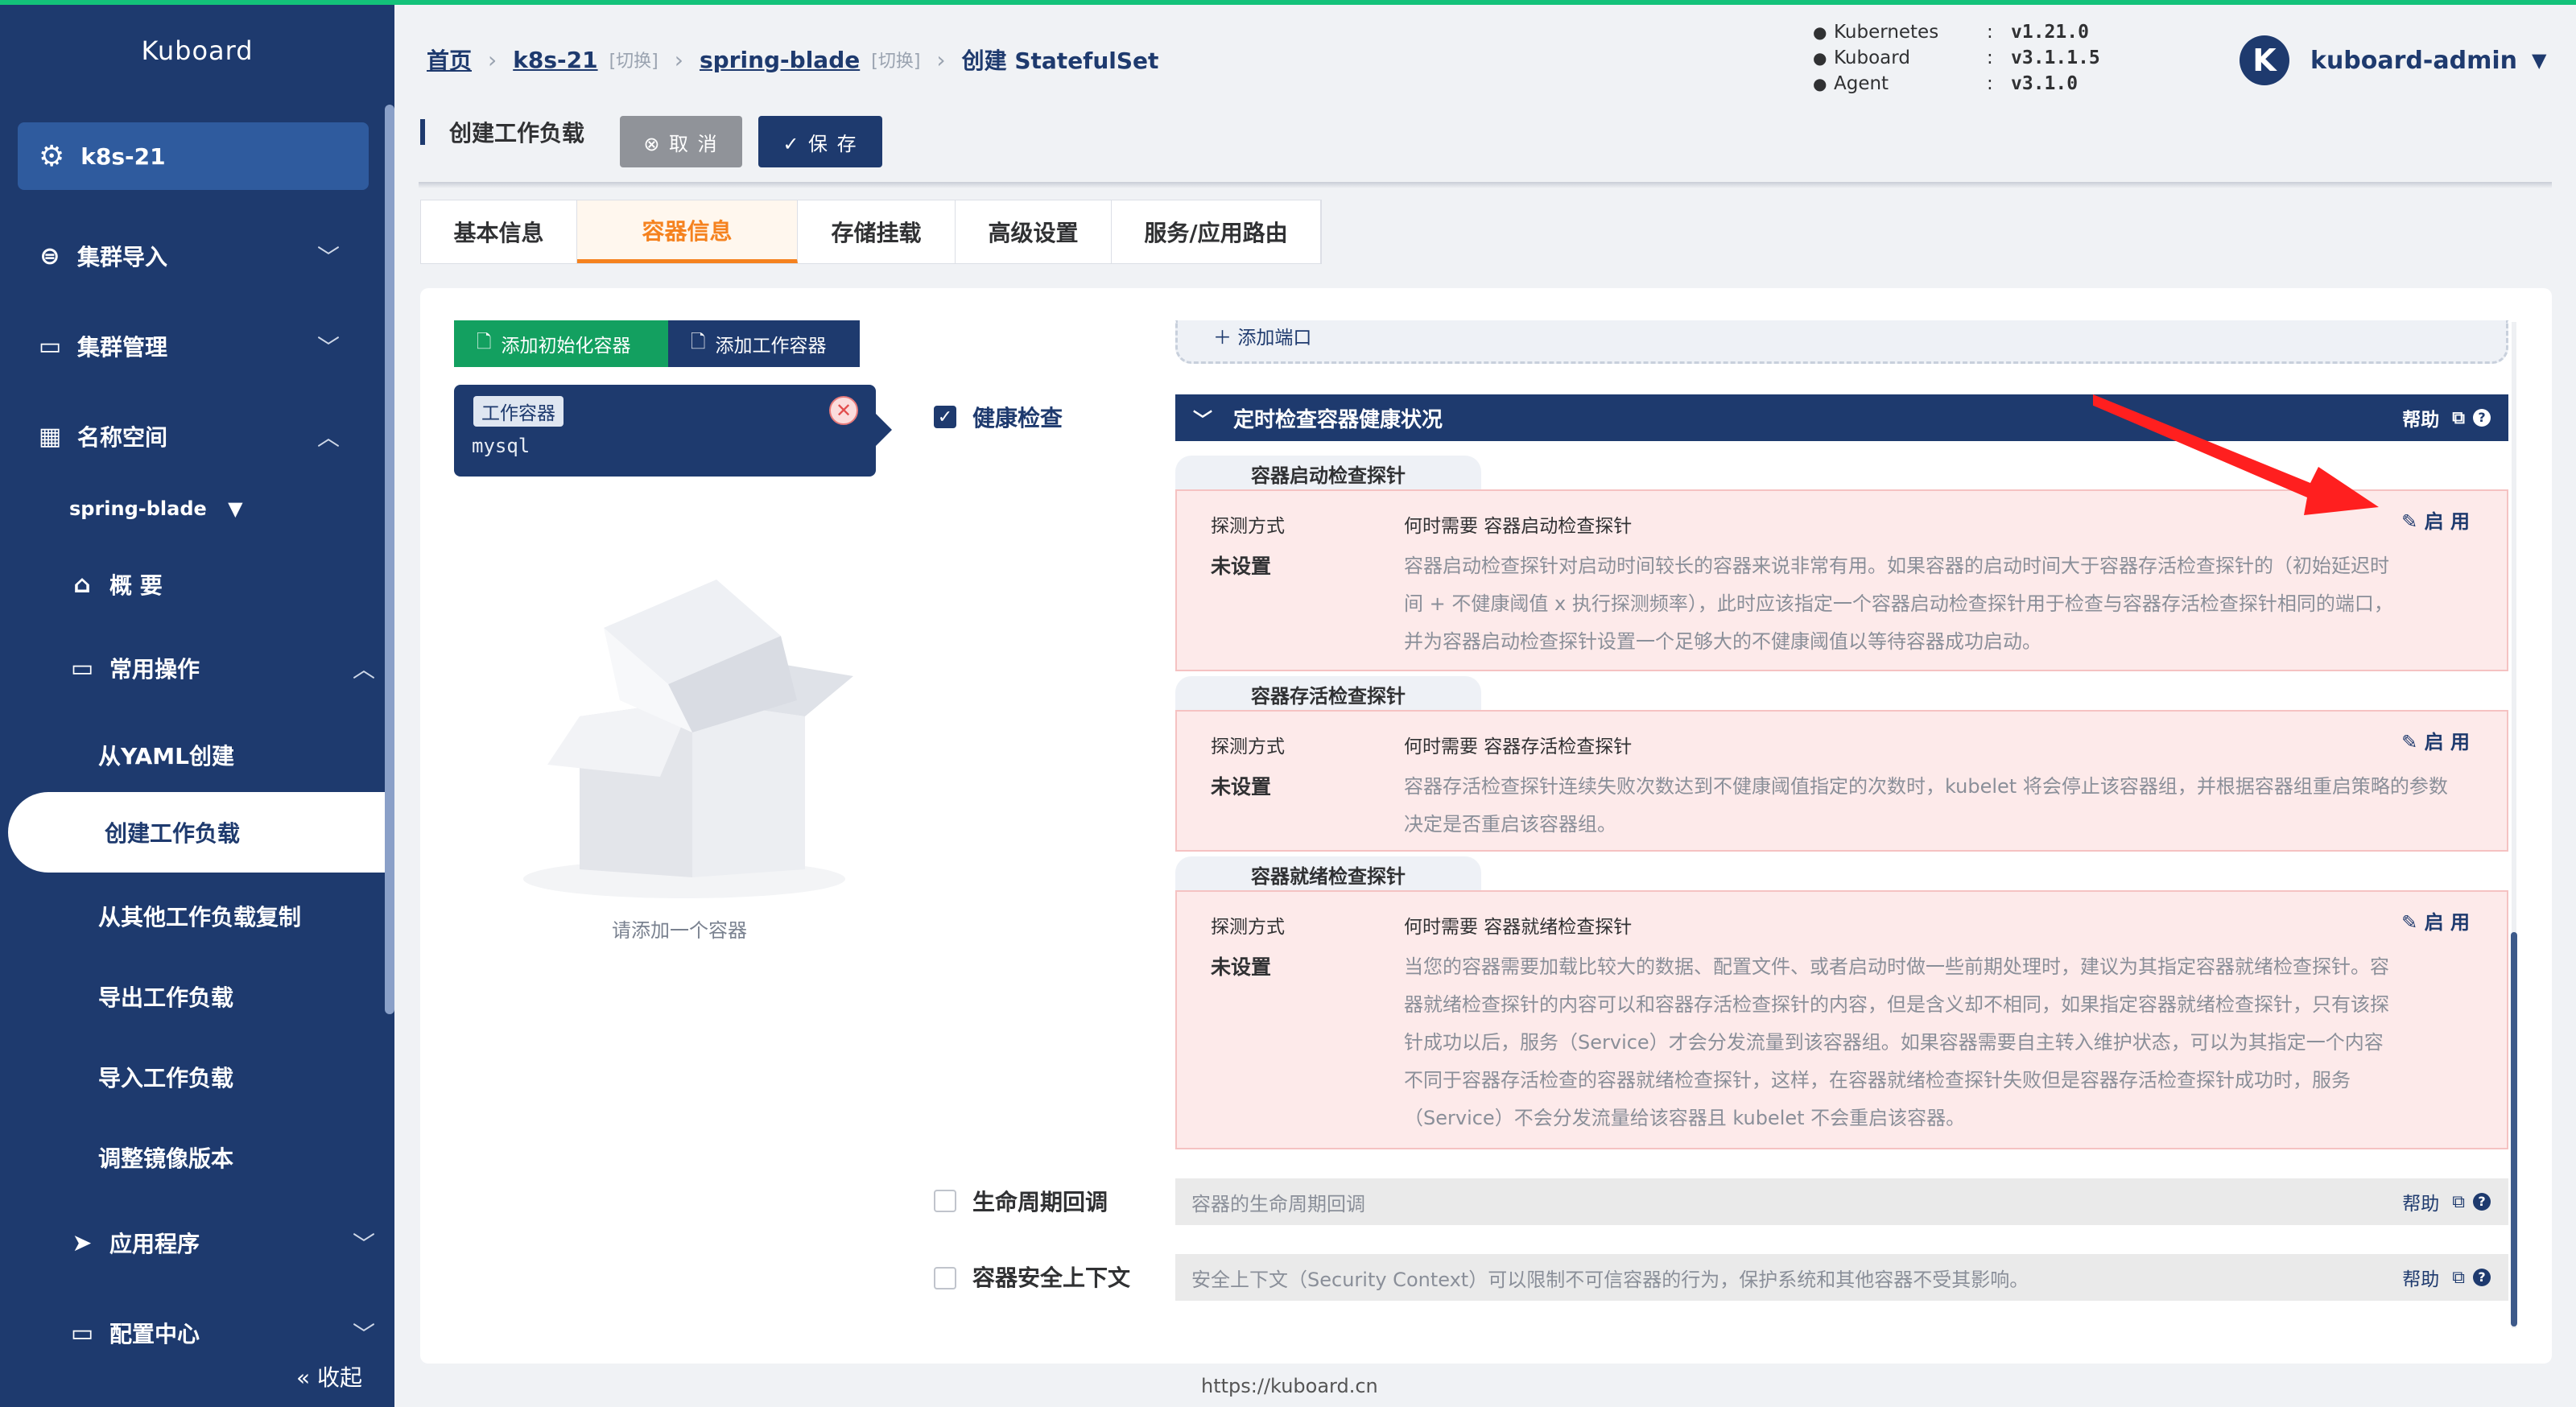  Describe the element at coordinates (165, 1157) in the screenshot. I see `sidebar-item-adjust-image: 调整镜像版本` at that location.